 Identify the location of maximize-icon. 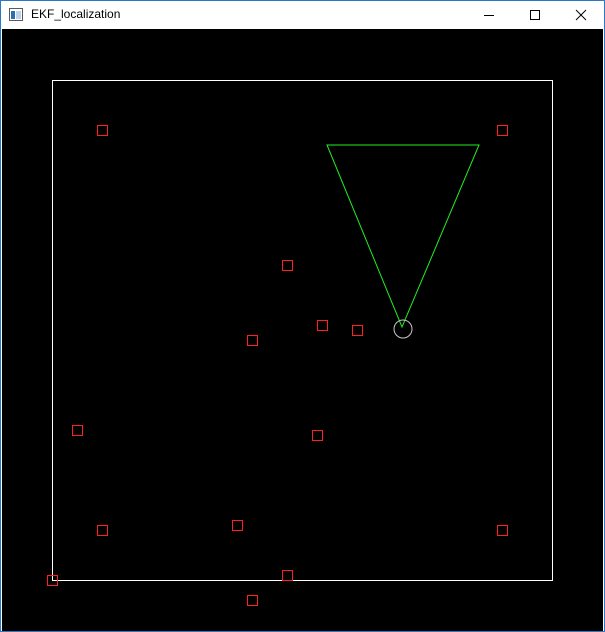
(535, 15).